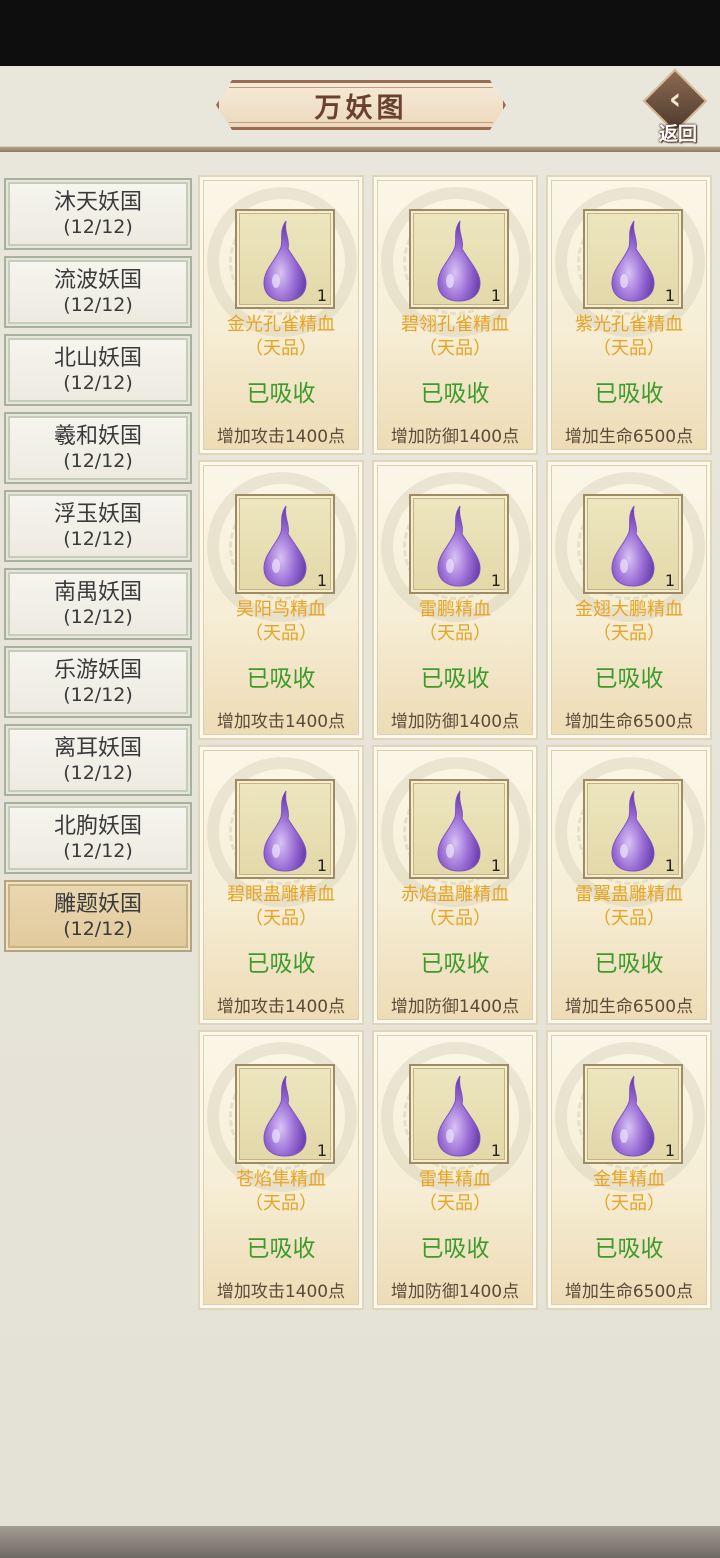  I want to click on item-name: 碧眼蛊雕精血, so click(281, 894).